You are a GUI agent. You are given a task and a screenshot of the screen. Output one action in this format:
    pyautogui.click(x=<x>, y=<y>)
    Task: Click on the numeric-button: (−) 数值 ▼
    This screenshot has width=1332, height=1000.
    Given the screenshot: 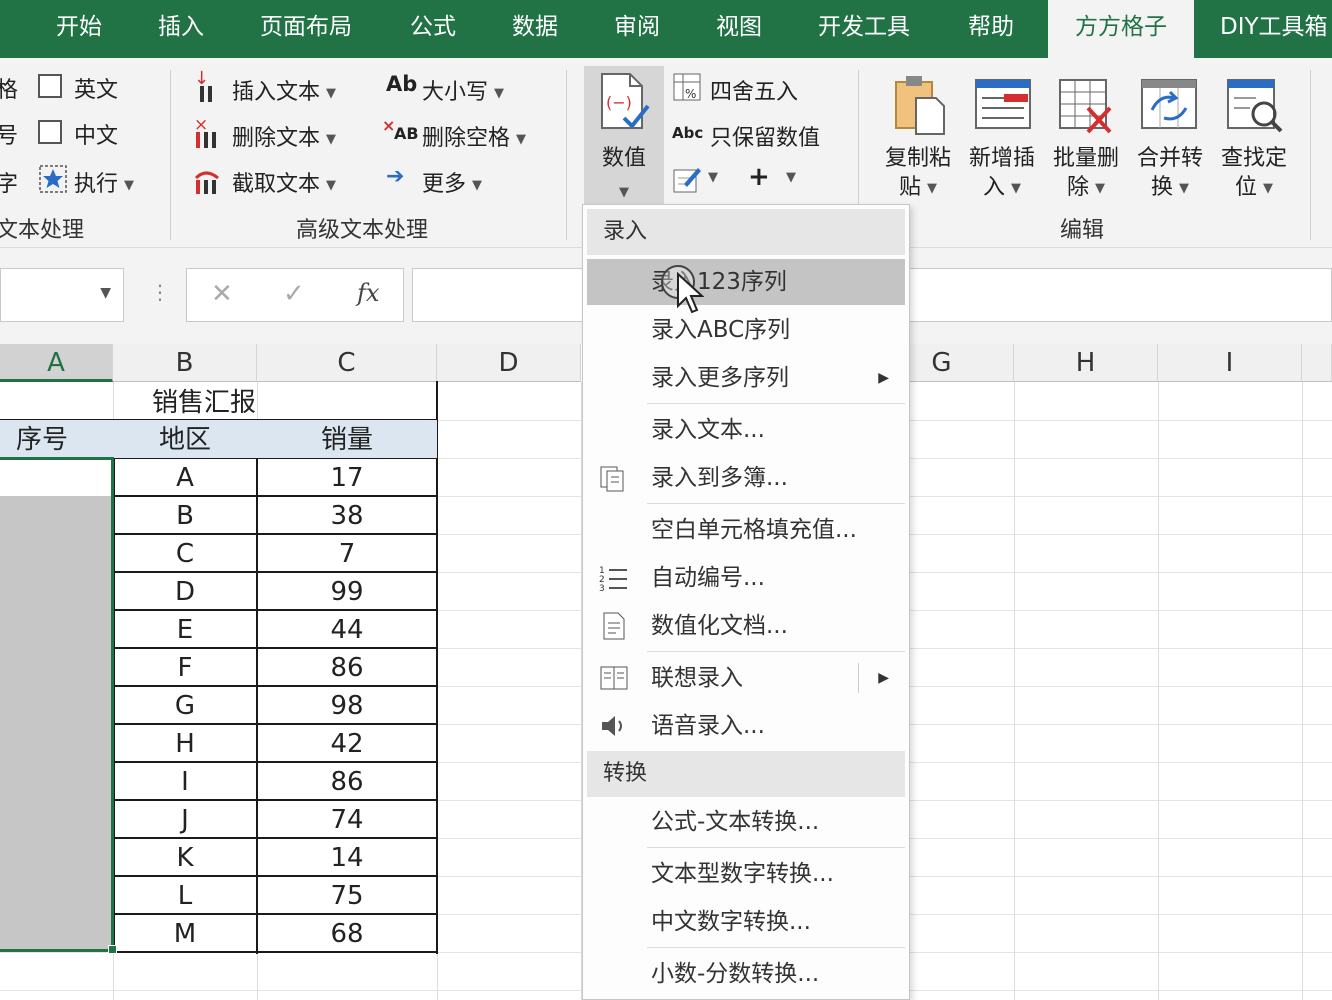 What is the action you would take?
    pyautogui.click(x=624, y=135)
    